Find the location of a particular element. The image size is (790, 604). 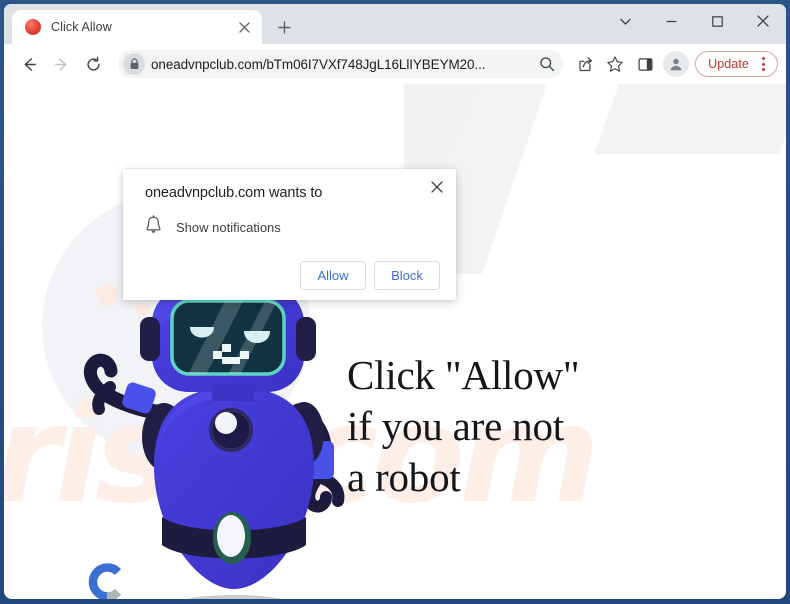

allow-button: Allow is located at coordinates (333, 275).